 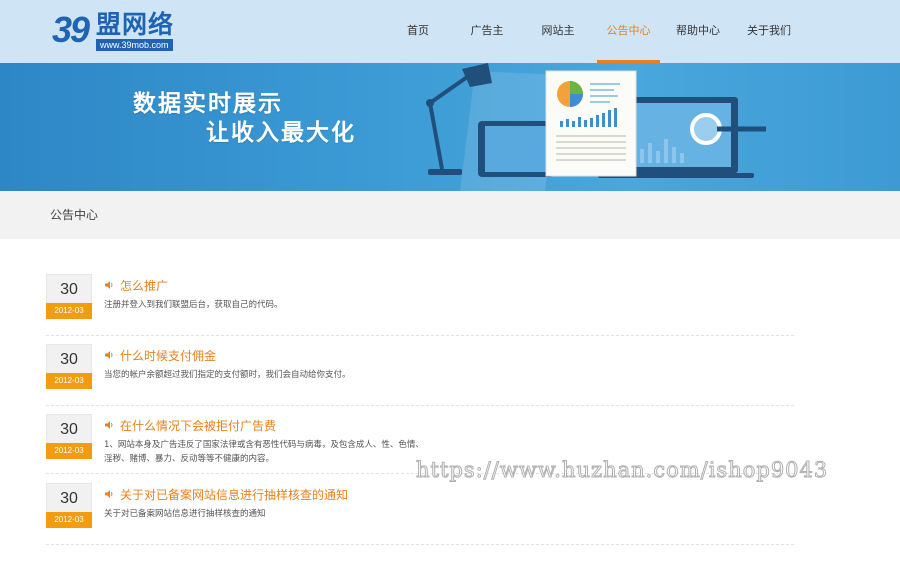 I want to click on nav-webmaster: 网站主, so click(x=558, y=31).